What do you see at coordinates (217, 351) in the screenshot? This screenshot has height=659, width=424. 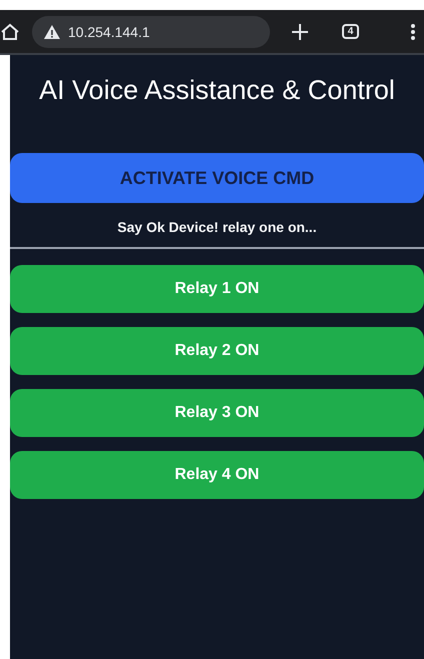 I see `relay-button: Relay 2 ON` at bounding box center [217, 351].